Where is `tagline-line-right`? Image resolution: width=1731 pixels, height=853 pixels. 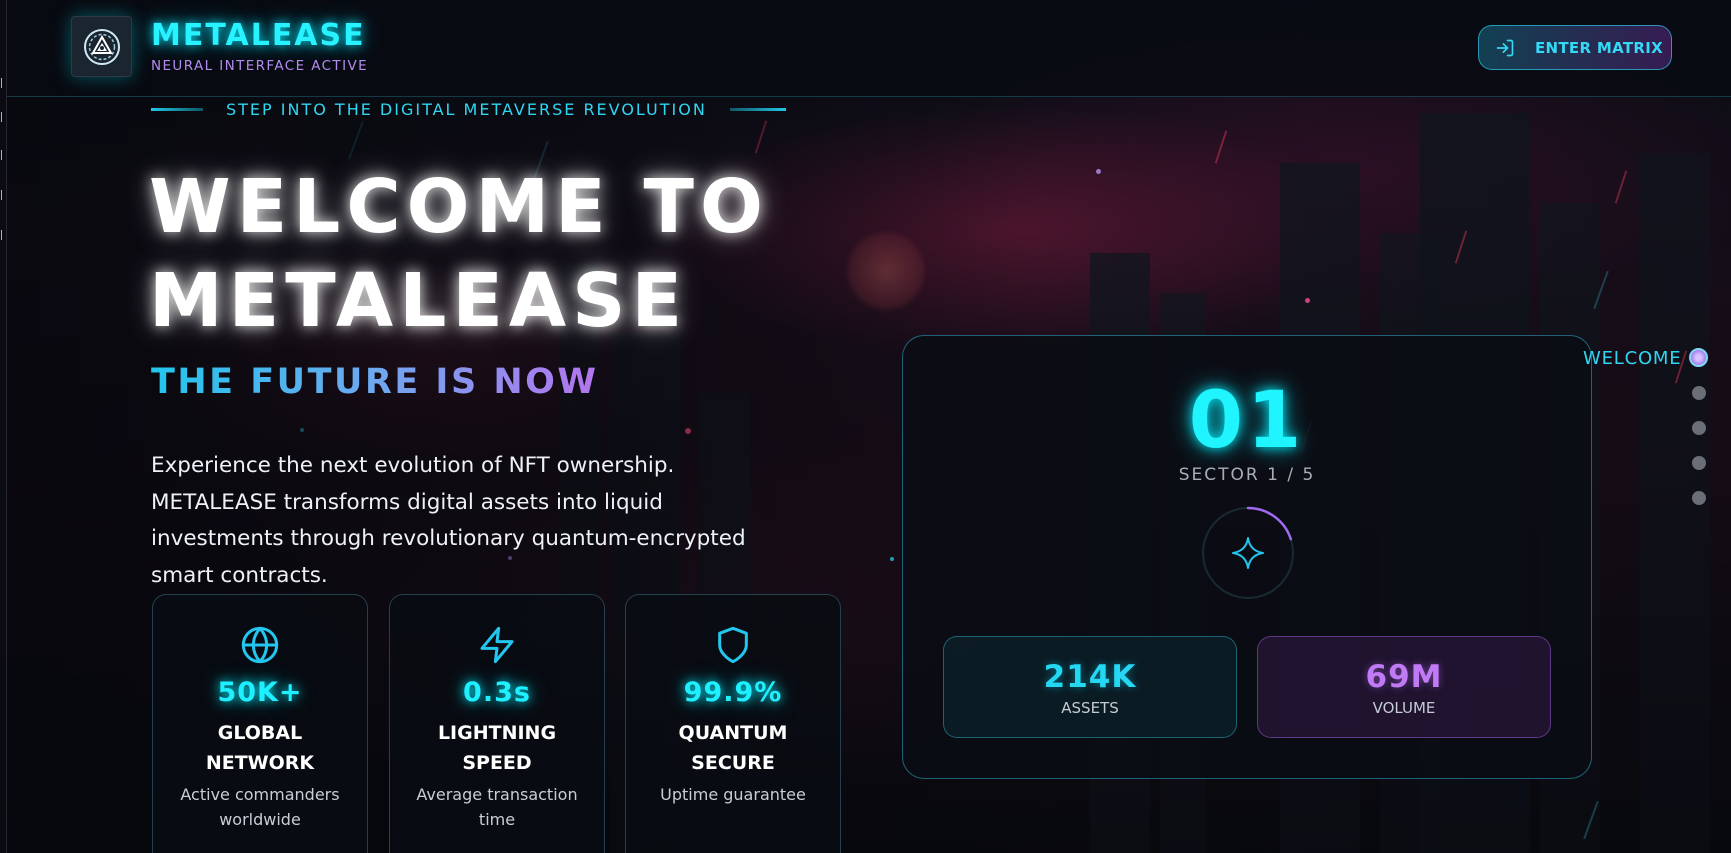 tagline-line-right is located at coordinates (757, 109).